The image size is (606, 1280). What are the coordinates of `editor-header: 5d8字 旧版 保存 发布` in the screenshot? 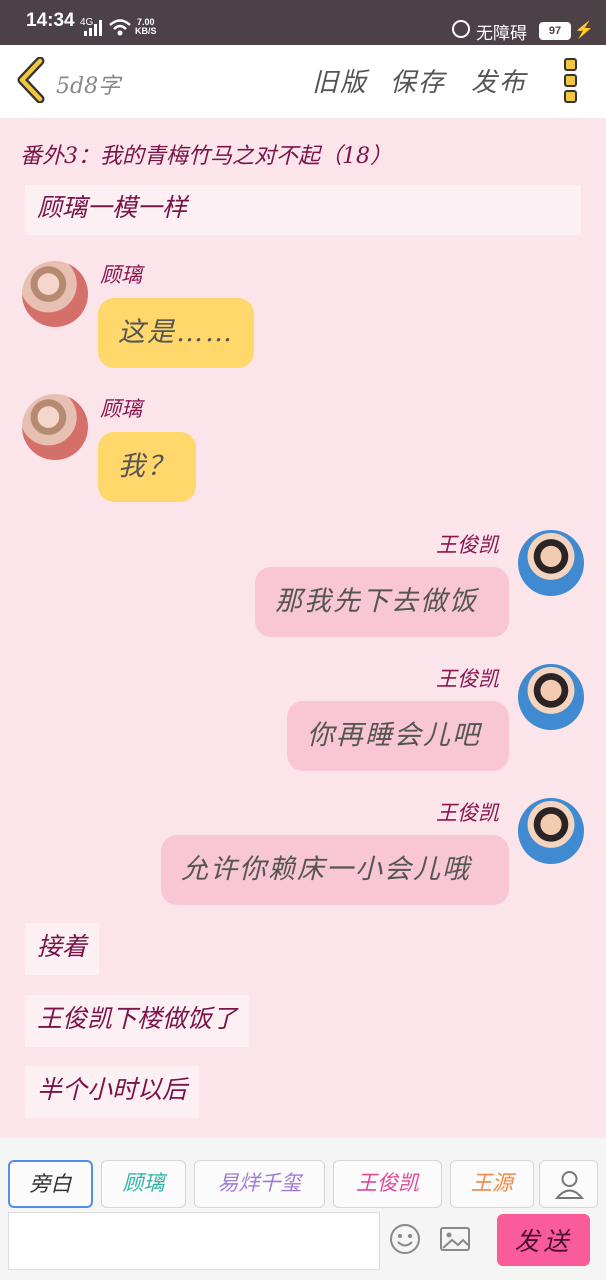 It's located at (303, 81).